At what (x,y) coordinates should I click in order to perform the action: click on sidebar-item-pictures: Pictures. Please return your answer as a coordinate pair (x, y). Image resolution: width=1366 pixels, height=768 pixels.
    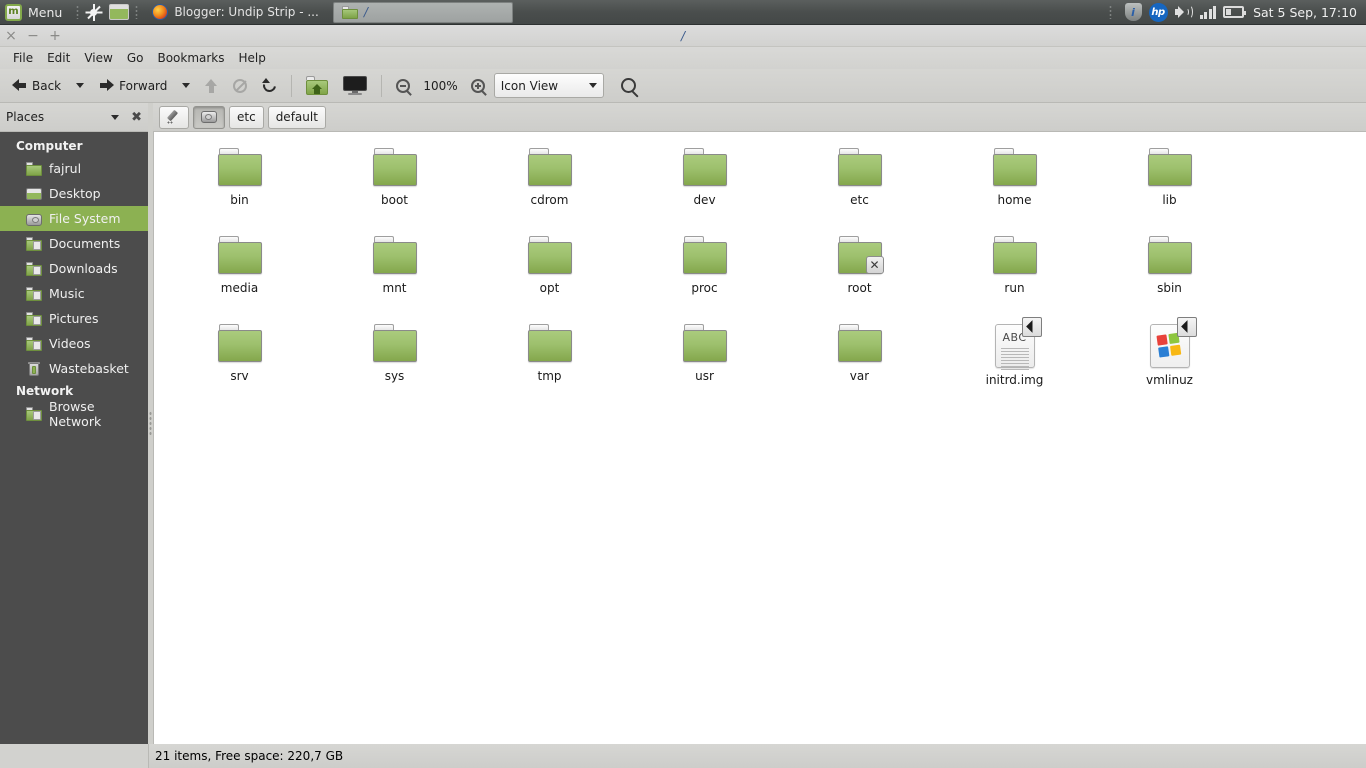
    Looking at the image, I should click on (74, 318).